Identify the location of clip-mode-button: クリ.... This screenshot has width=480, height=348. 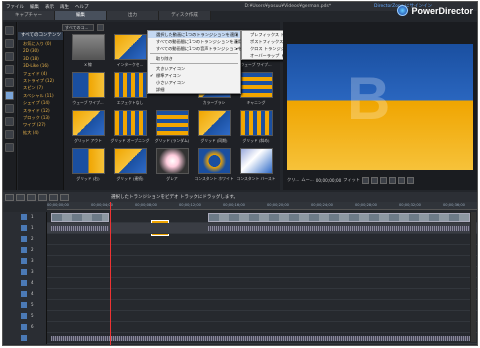
(293, 180).